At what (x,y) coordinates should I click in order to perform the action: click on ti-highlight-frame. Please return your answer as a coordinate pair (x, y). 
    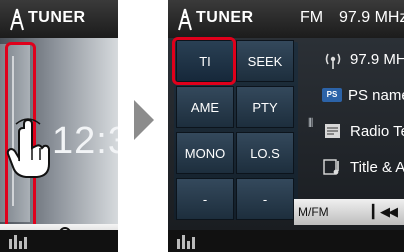
    Looking at the image, I should click on (204, 61).